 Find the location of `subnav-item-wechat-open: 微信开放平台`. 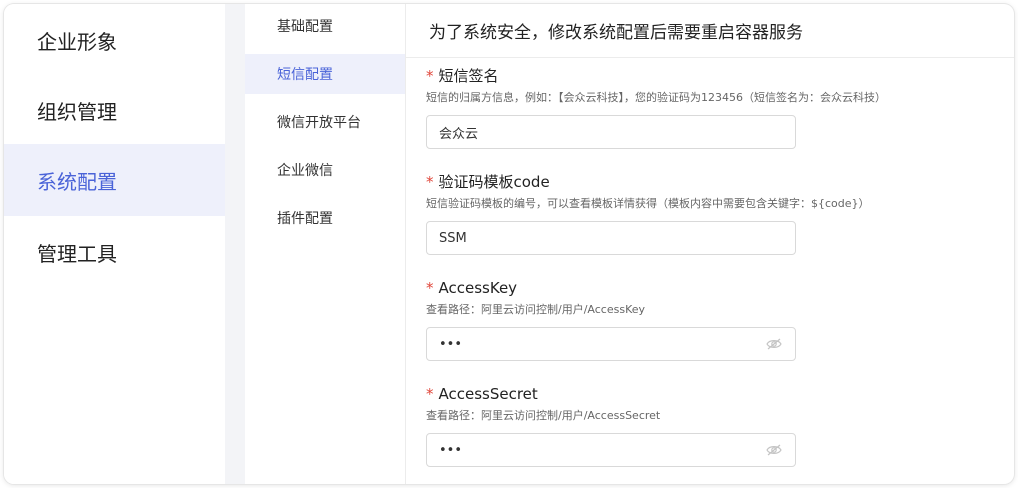

subnav-item-wechat-open: 微信开放平台 is located at coordinates (325, 122).